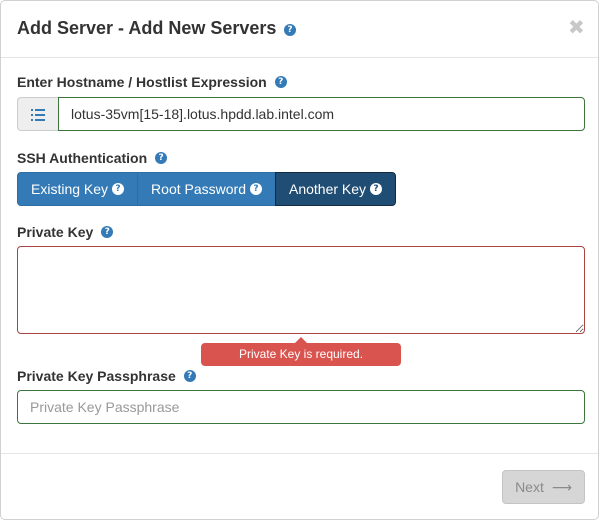 This screenshot has height=520, width=599. I want to click on private-key-label: Private Key?, so click(65, 232).